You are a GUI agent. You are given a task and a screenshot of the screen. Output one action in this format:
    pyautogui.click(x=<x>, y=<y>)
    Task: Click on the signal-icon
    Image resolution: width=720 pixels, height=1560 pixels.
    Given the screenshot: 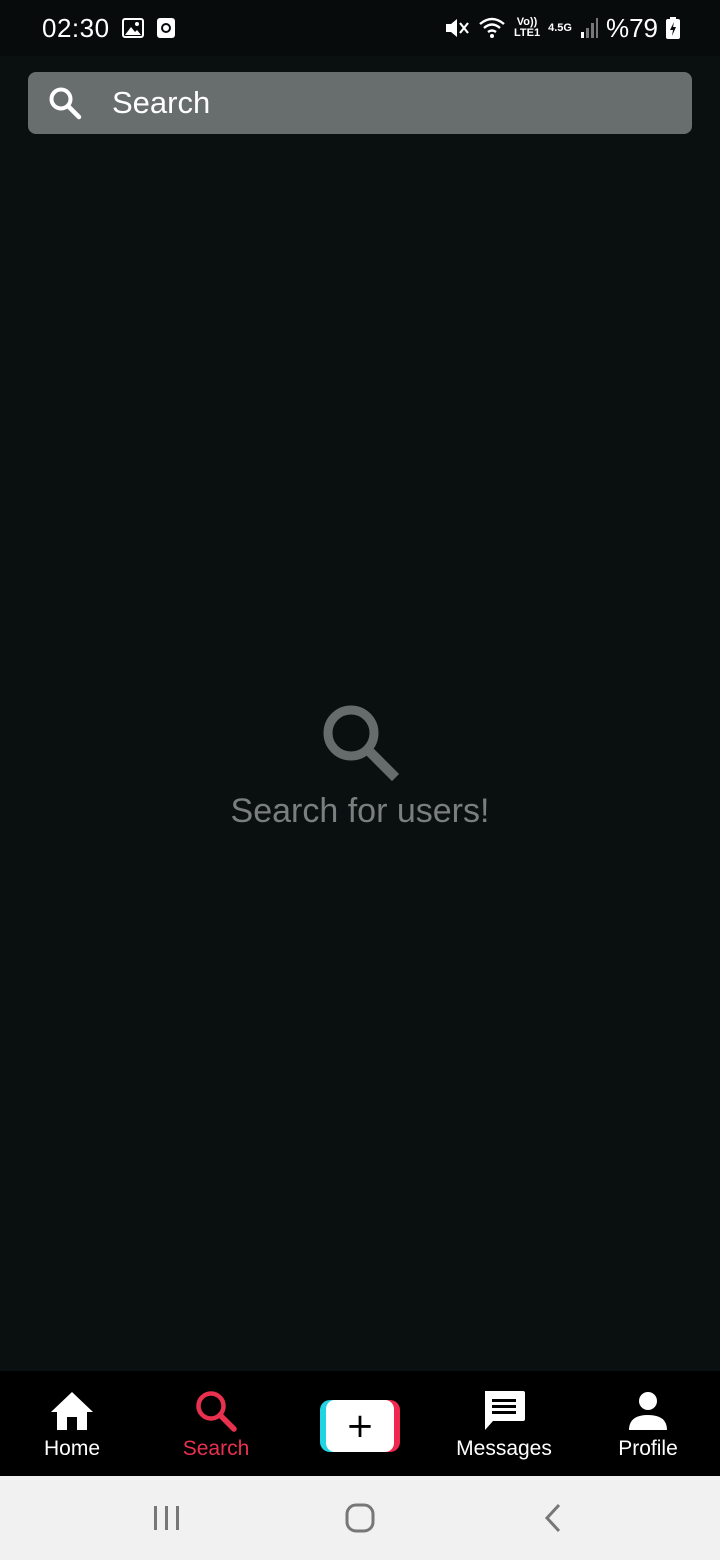 What is the action you would take?
    pyautogui.click(x=589, y=28)
    